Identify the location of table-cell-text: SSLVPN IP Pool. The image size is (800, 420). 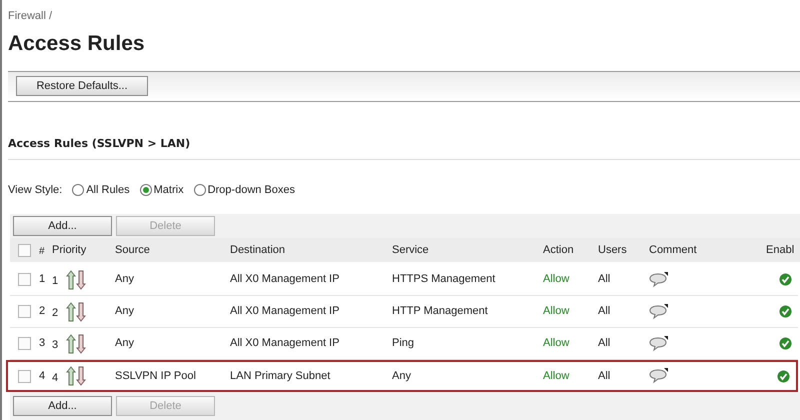
(156, 376).